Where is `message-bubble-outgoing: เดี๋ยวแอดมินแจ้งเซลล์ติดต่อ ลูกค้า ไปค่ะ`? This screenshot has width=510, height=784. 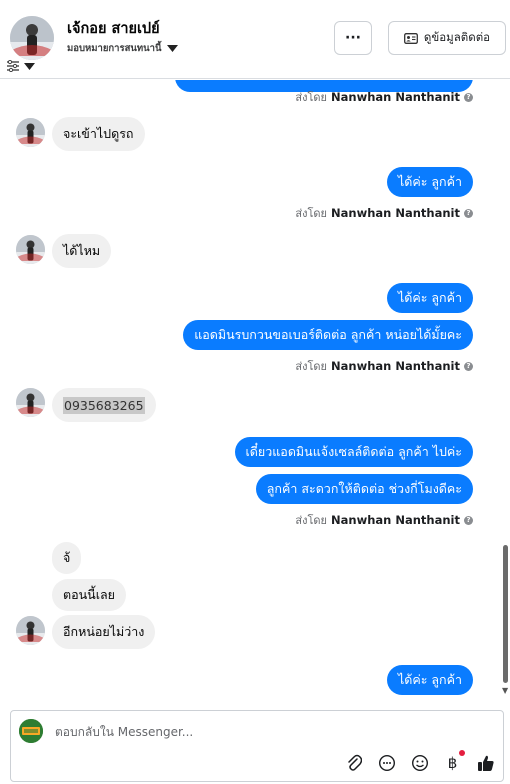
message-bubble-outgoing: เดี๋ยวแอดมินแจ้งเซลล์ติดต่อ ลูกค้า ไปค่ะ is located at coordinates (353, 452).